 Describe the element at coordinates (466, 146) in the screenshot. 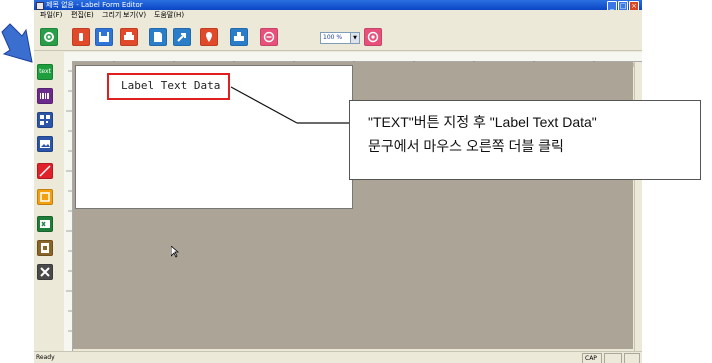

I see `callout-line-2: 문구에서 마우스 오른쪽 더블 클릭` at that location.